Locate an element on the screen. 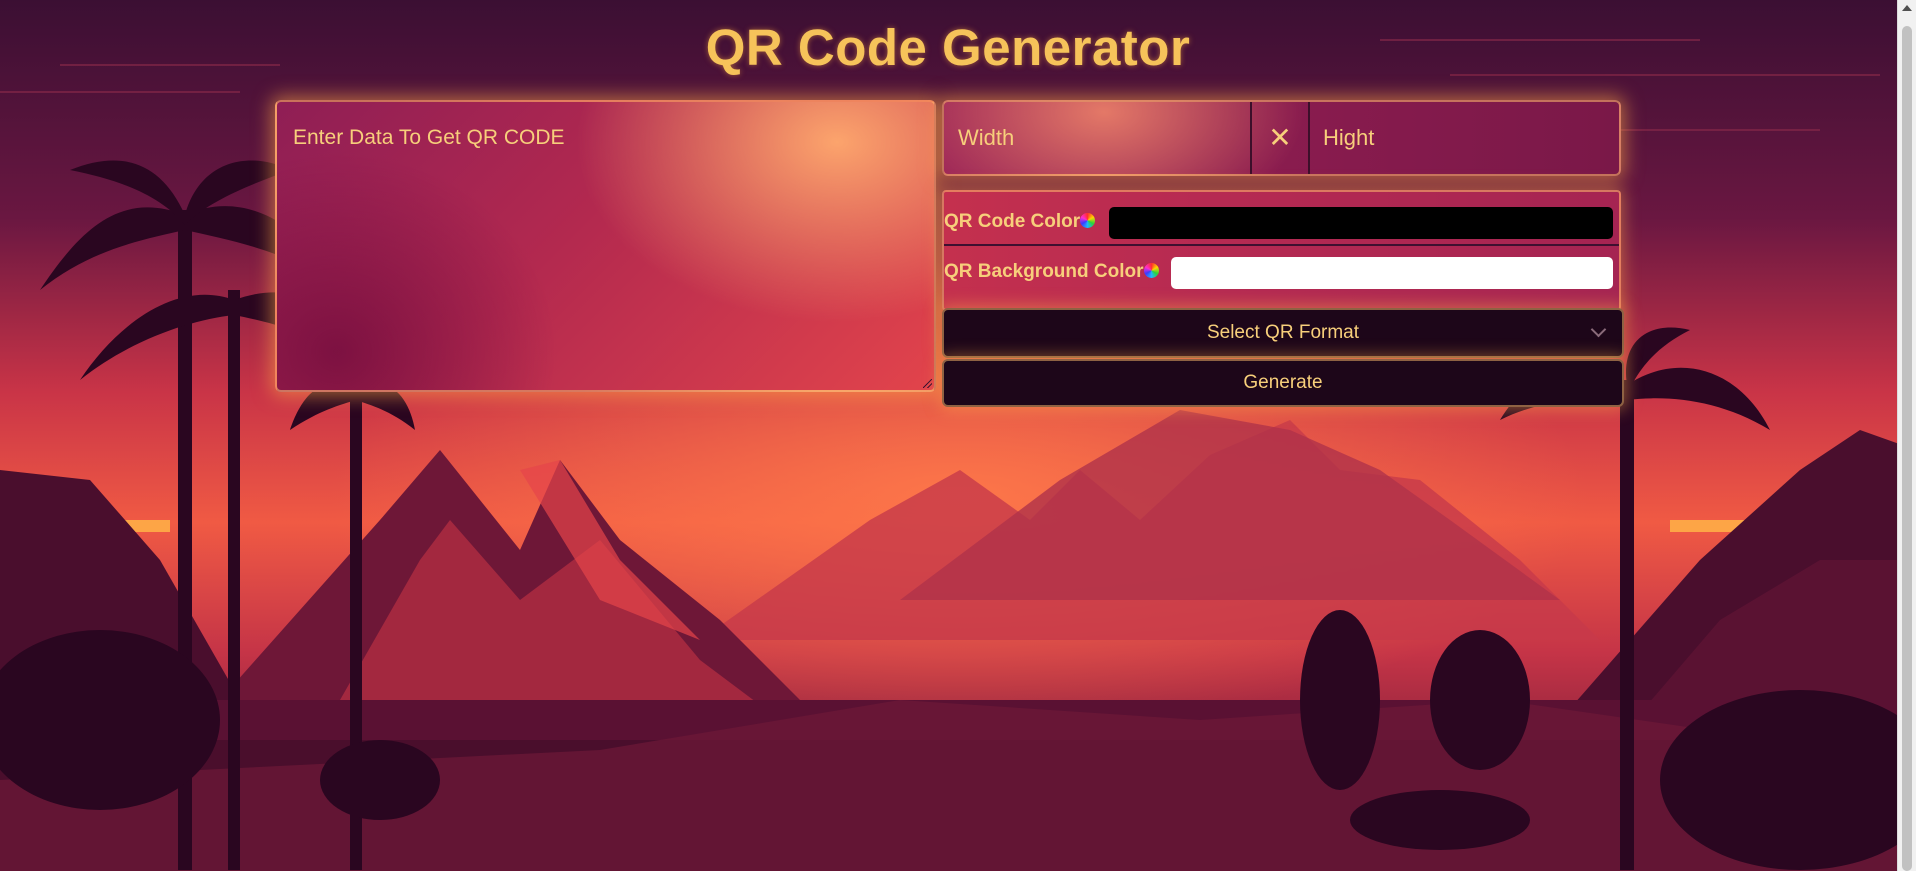 The height and width of the screenshot is (871, 1916). qr-color-label-text: QR Code Color is located at coordinates (1012, 221).